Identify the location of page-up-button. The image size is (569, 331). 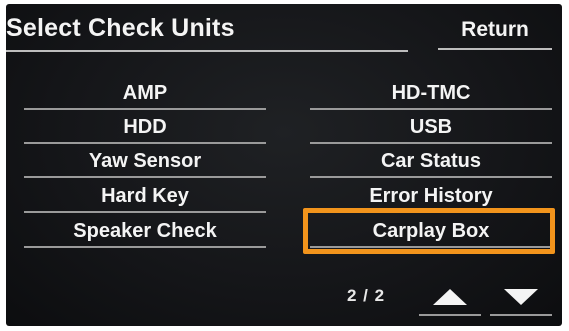
(450, 298).